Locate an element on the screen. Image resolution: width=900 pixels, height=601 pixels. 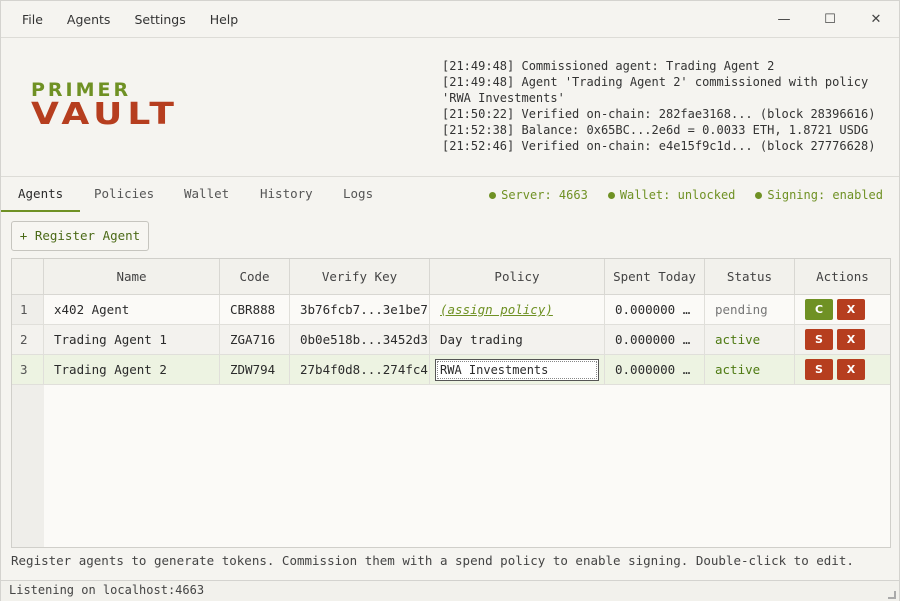
signing-status: Signing: enabled is located at coordinates (819, 195).